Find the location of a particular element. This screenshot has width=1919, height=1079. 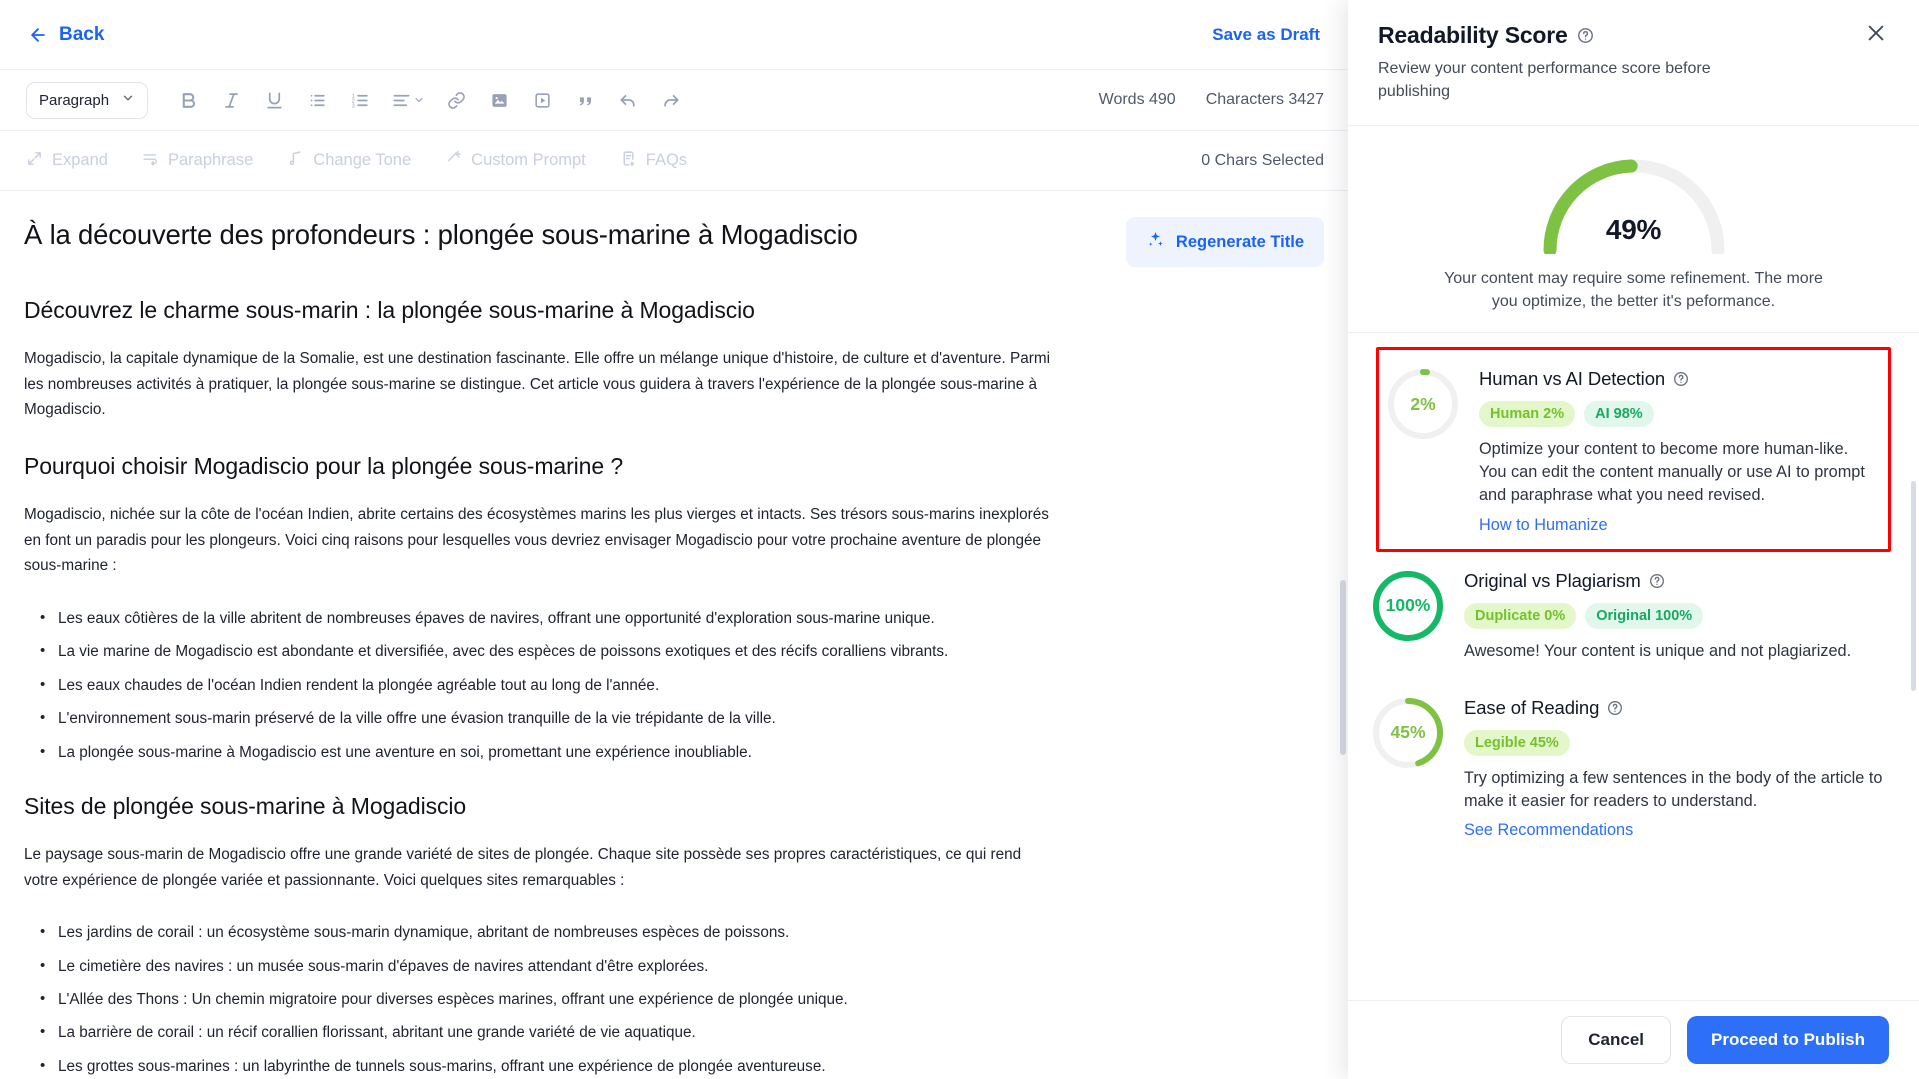

regenerate-title-label: Regenerate Title is located at coordinates (1239, 241).